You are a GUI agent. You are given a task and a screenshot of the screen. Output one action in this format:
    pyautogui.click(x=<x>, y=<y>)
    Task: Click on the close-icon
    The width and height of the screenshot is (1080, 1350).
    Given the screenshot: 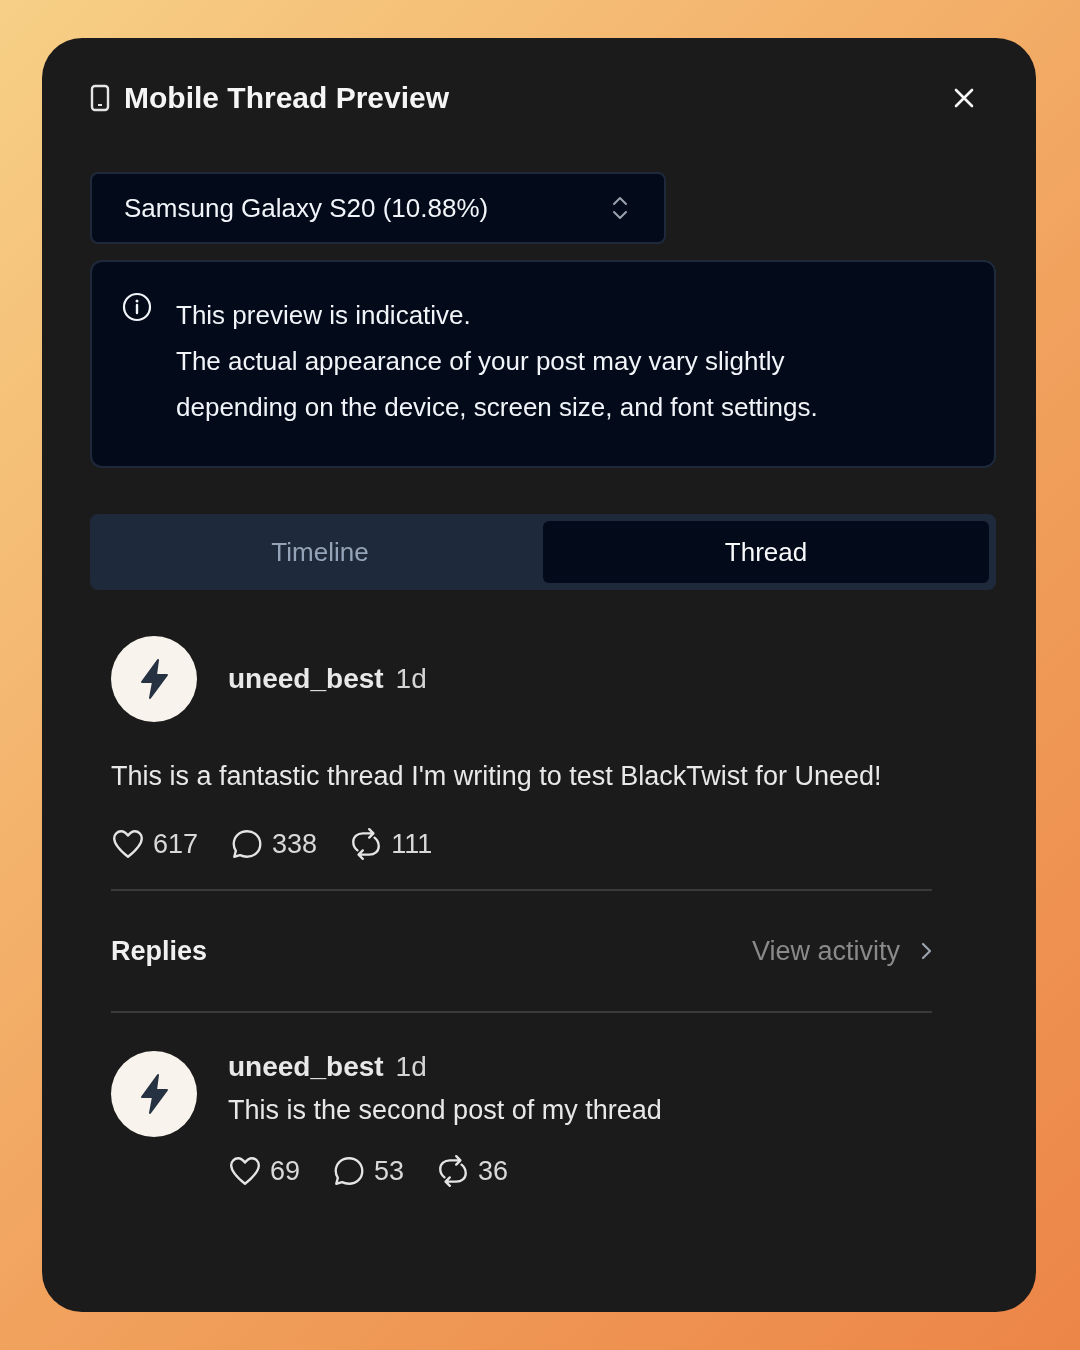 What is the action you would take?
    pyautogui.click(x=964, y=98)
    